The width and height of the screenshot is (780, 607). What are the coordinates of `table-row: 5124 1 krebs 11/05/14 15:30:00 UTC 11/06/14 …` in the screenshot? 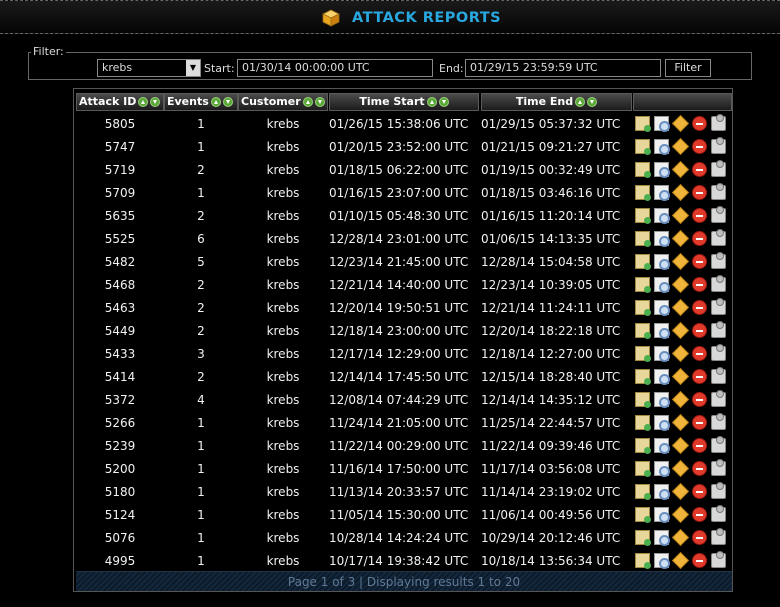 It's located at (404, 515).